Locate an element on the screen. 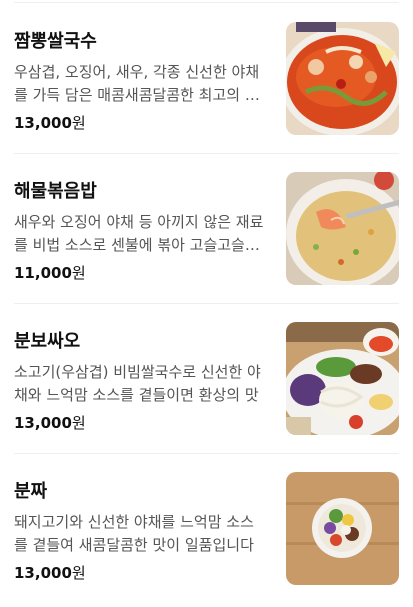 The width and height of the screenshot is (413, 607). menu-item-name: 분보싸오 is located at coordinates (47, 341).